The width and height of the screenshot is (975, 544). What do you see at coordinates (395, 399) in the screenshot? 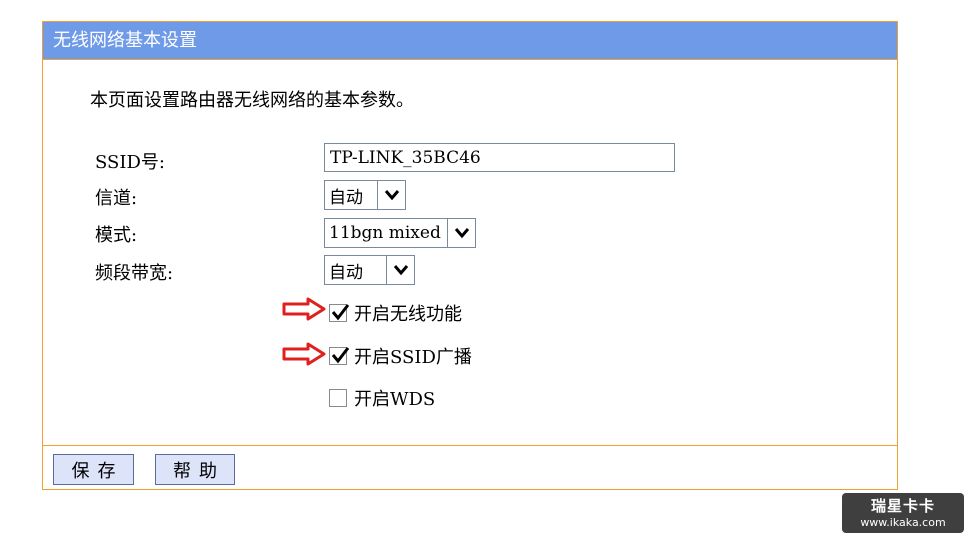
I see `enable-wds-label: 开启WDS` at bounding box center [395, 399].